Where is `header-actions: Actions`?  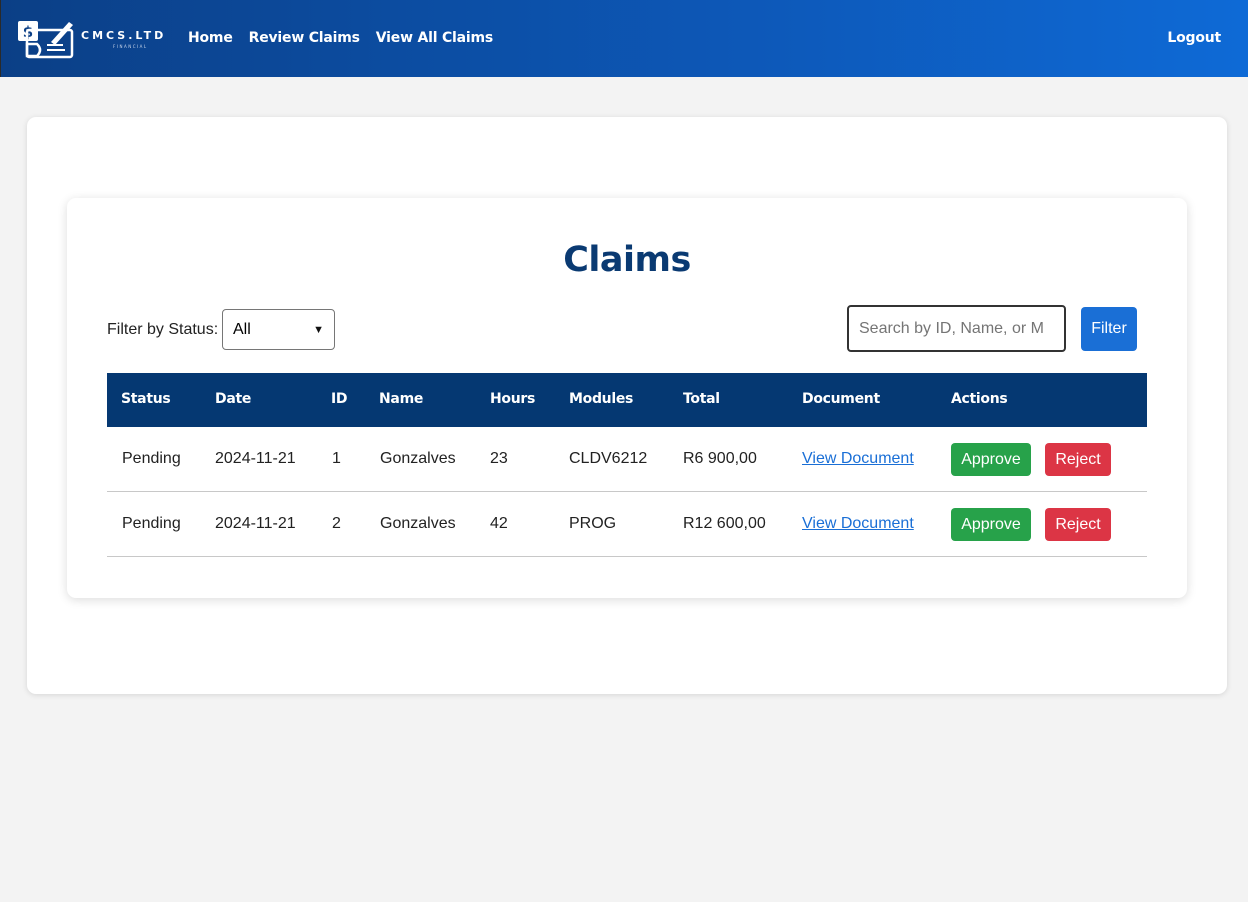 header-actions: Actions is located at coordinates (979, 399).